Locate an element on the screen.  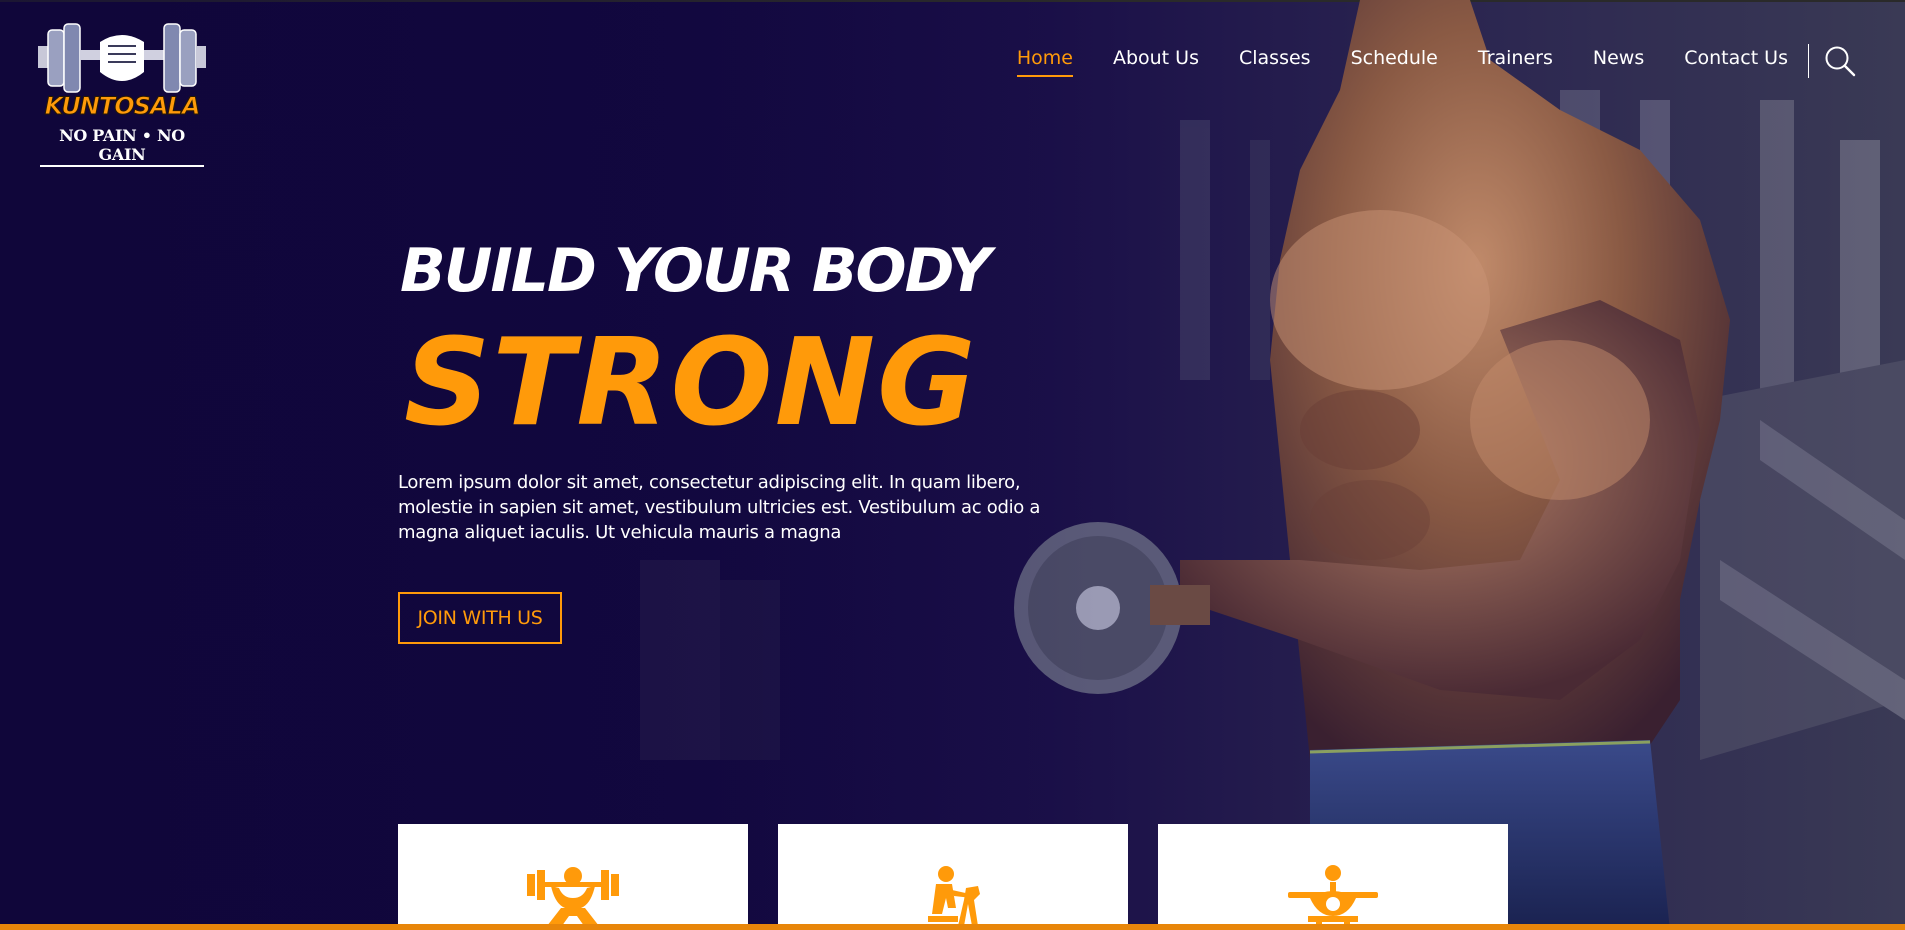
nav-news: News is located at coordinates (1618, 61).